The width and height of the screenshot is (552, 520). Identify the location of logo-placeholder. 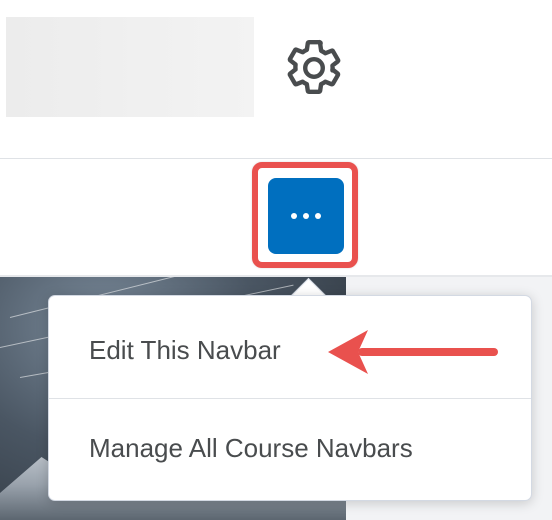
(130, 67).